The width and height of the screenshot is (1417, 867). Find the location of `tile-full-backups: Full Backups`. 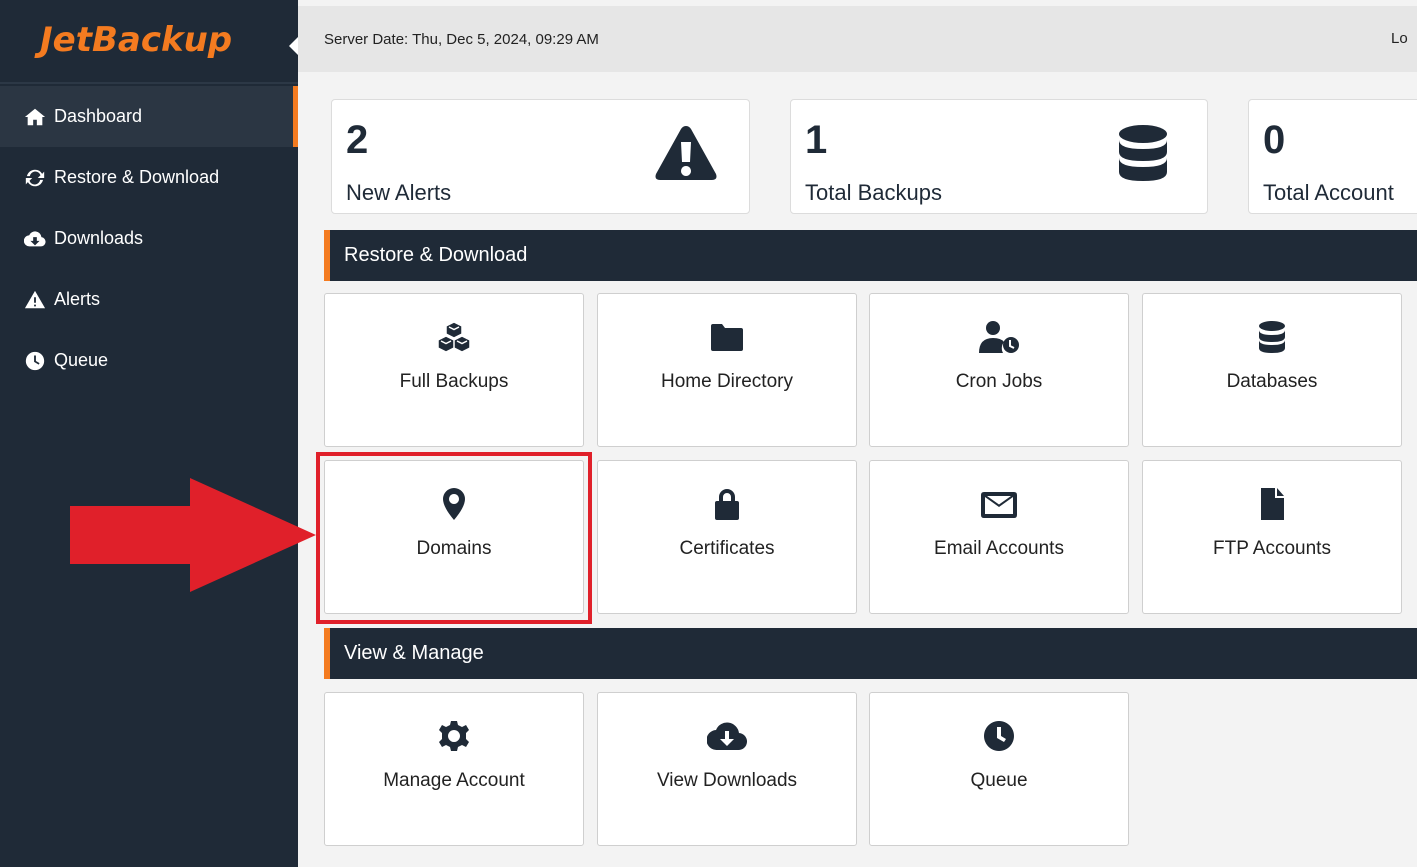

tile-full-backups: Full Backups is located at coordinates (454, 370).